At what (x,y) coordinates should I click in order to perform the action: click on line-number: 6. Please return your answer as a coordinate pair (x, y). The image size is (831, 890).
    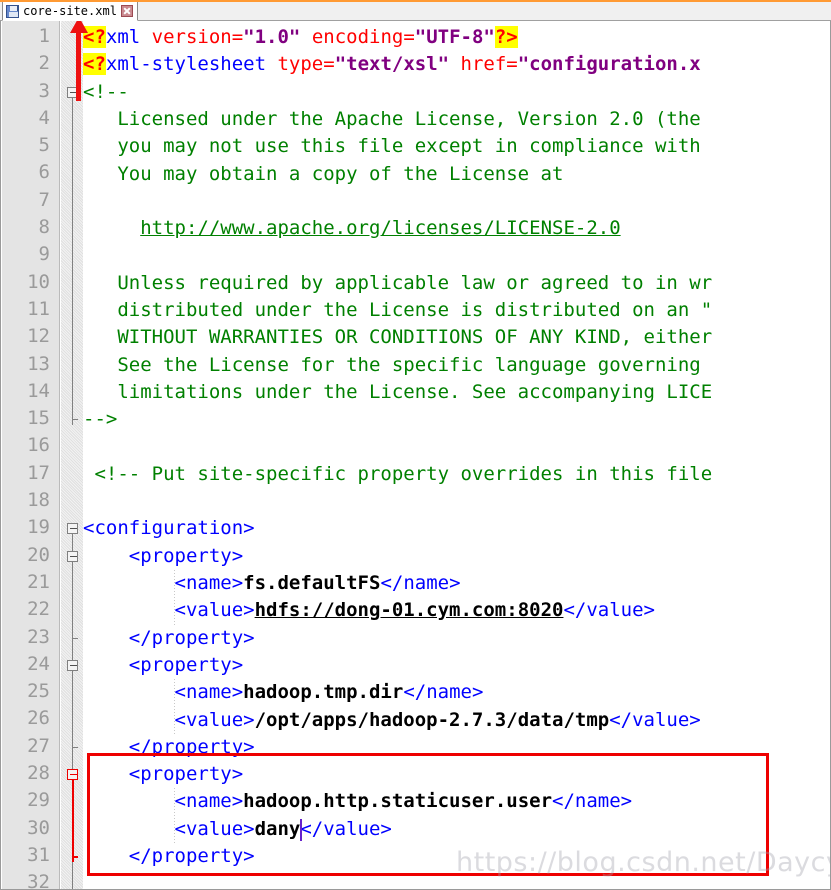
    Looking at the image, I should click on (44, 172).